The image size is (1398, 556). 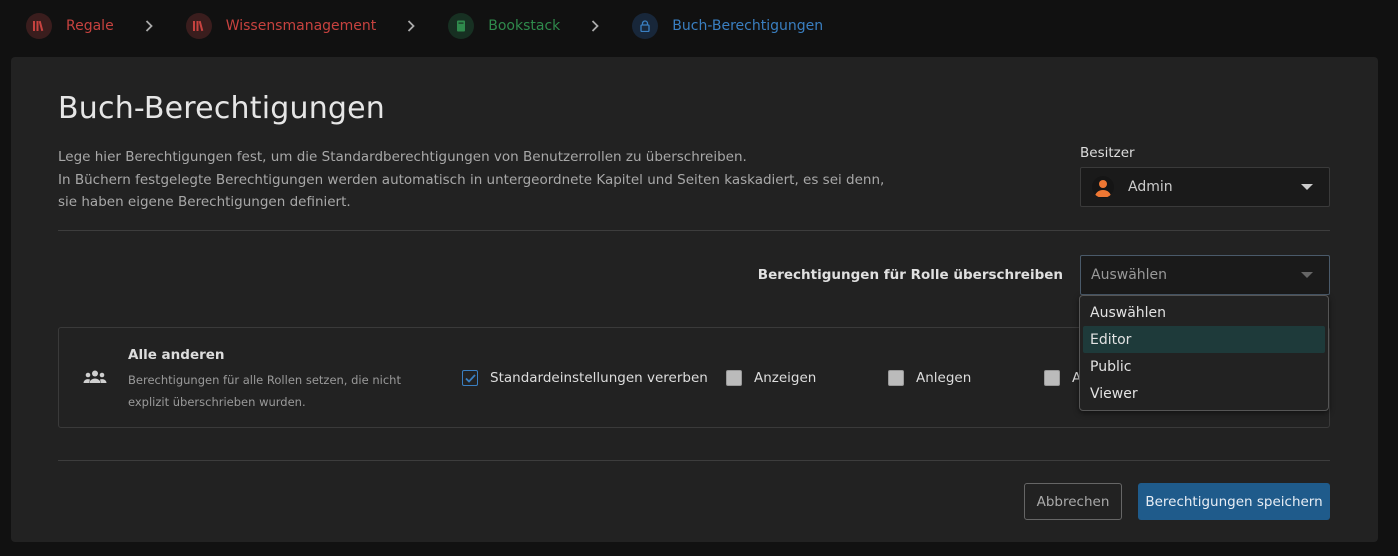 I want to click on owner-select: Admin, so click(x=1205, y=187).